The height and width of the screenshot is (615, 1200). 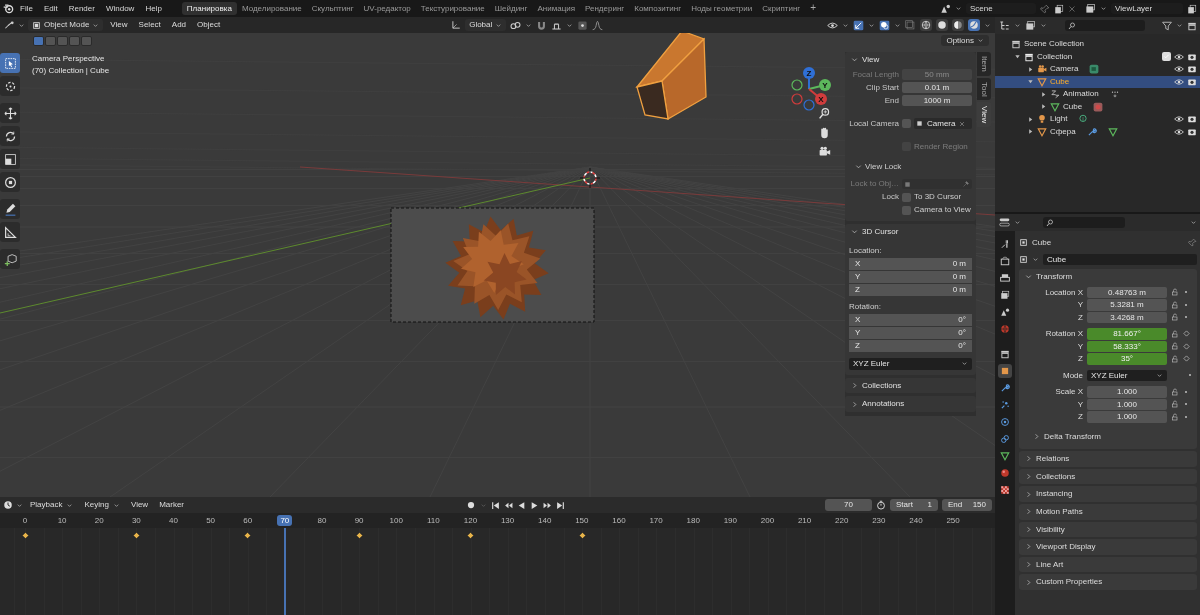 What do you see at coordinates (1192, 242) in the screenshot?
I see `pin-icon` at bounding box center [1192, 242].